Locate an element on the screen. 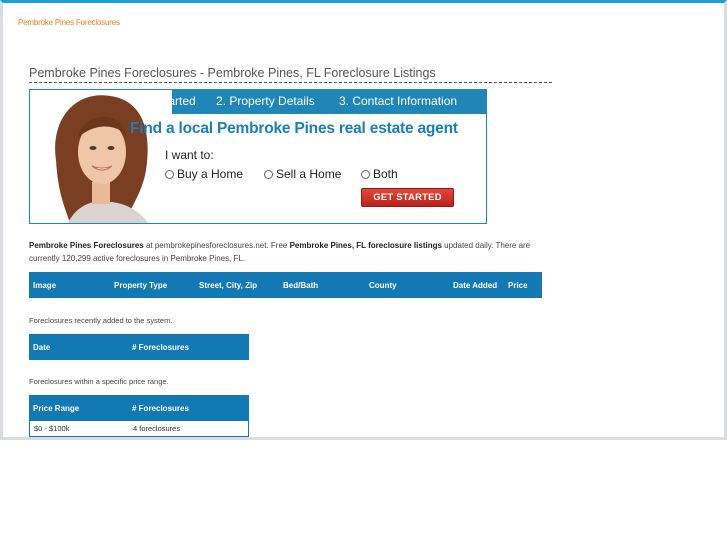  option-both: Both is located at coordinates (379, 174).